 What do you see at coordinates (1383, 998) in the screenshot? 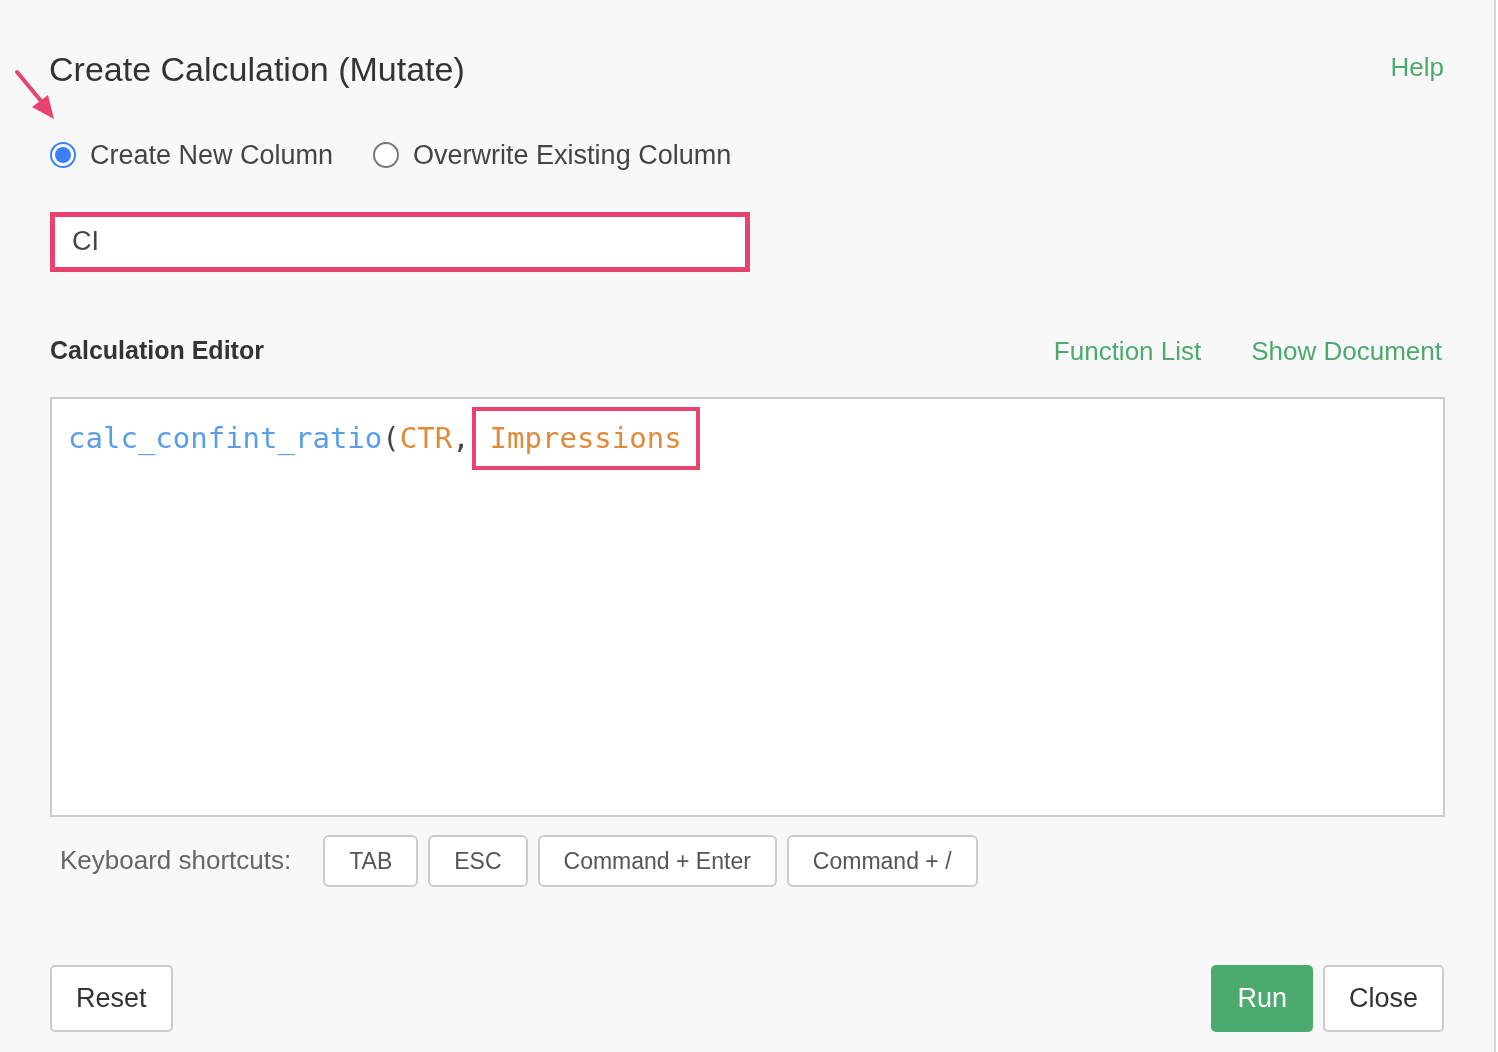
I see `action-button: Close` at bounding box center [1383, 998].